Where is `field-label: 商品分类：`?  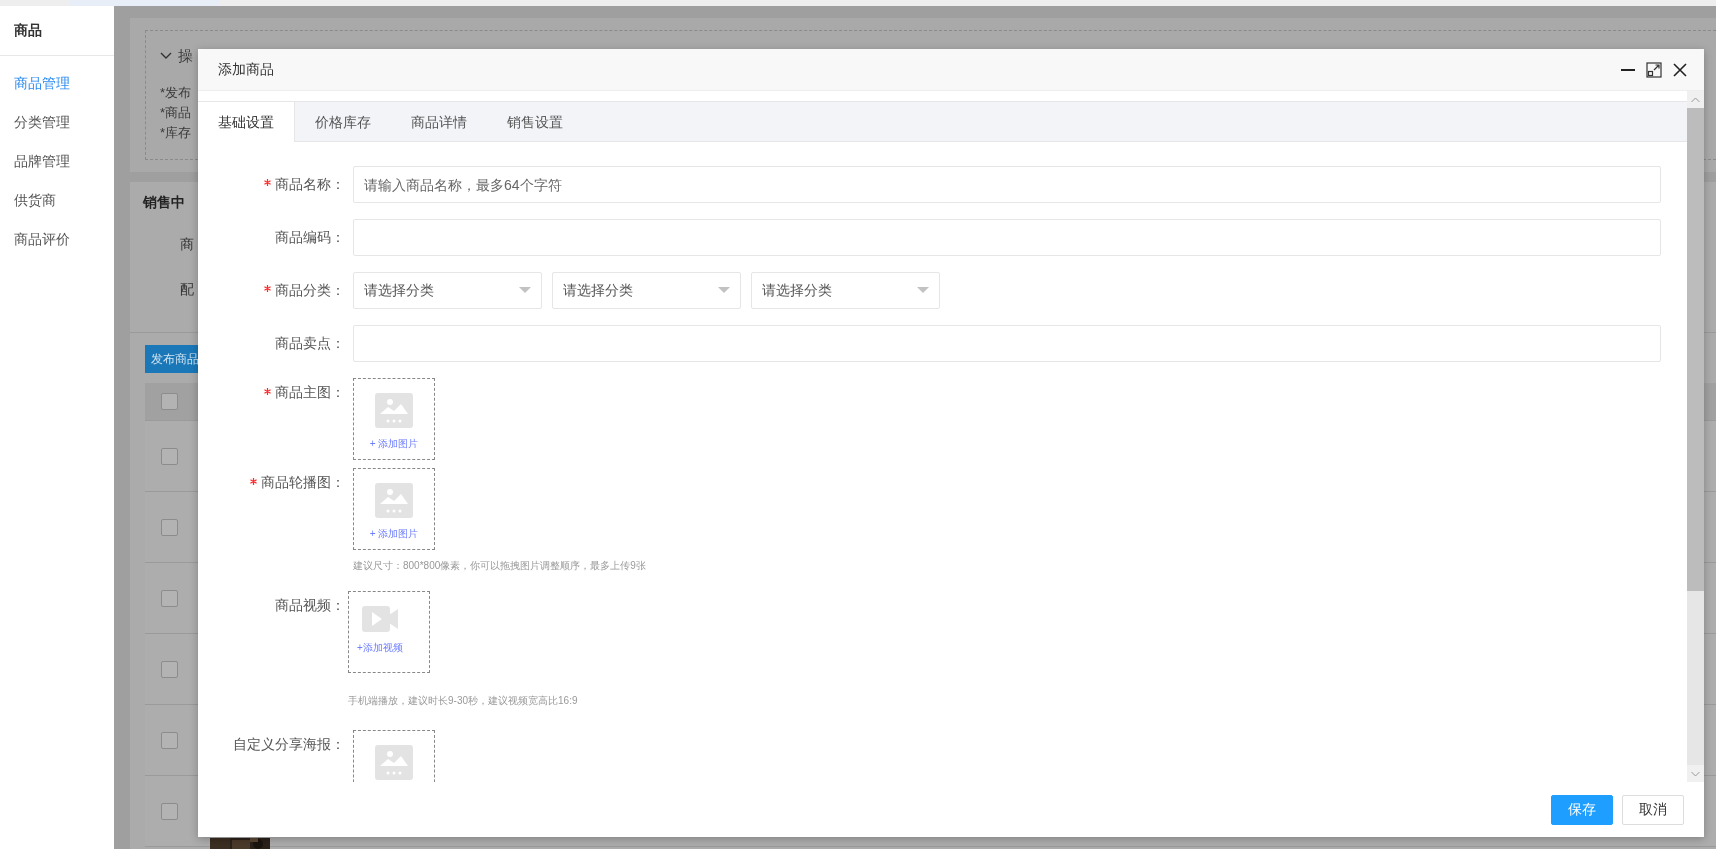 field-label: 商品分类： is located at coordinates (310, 290).